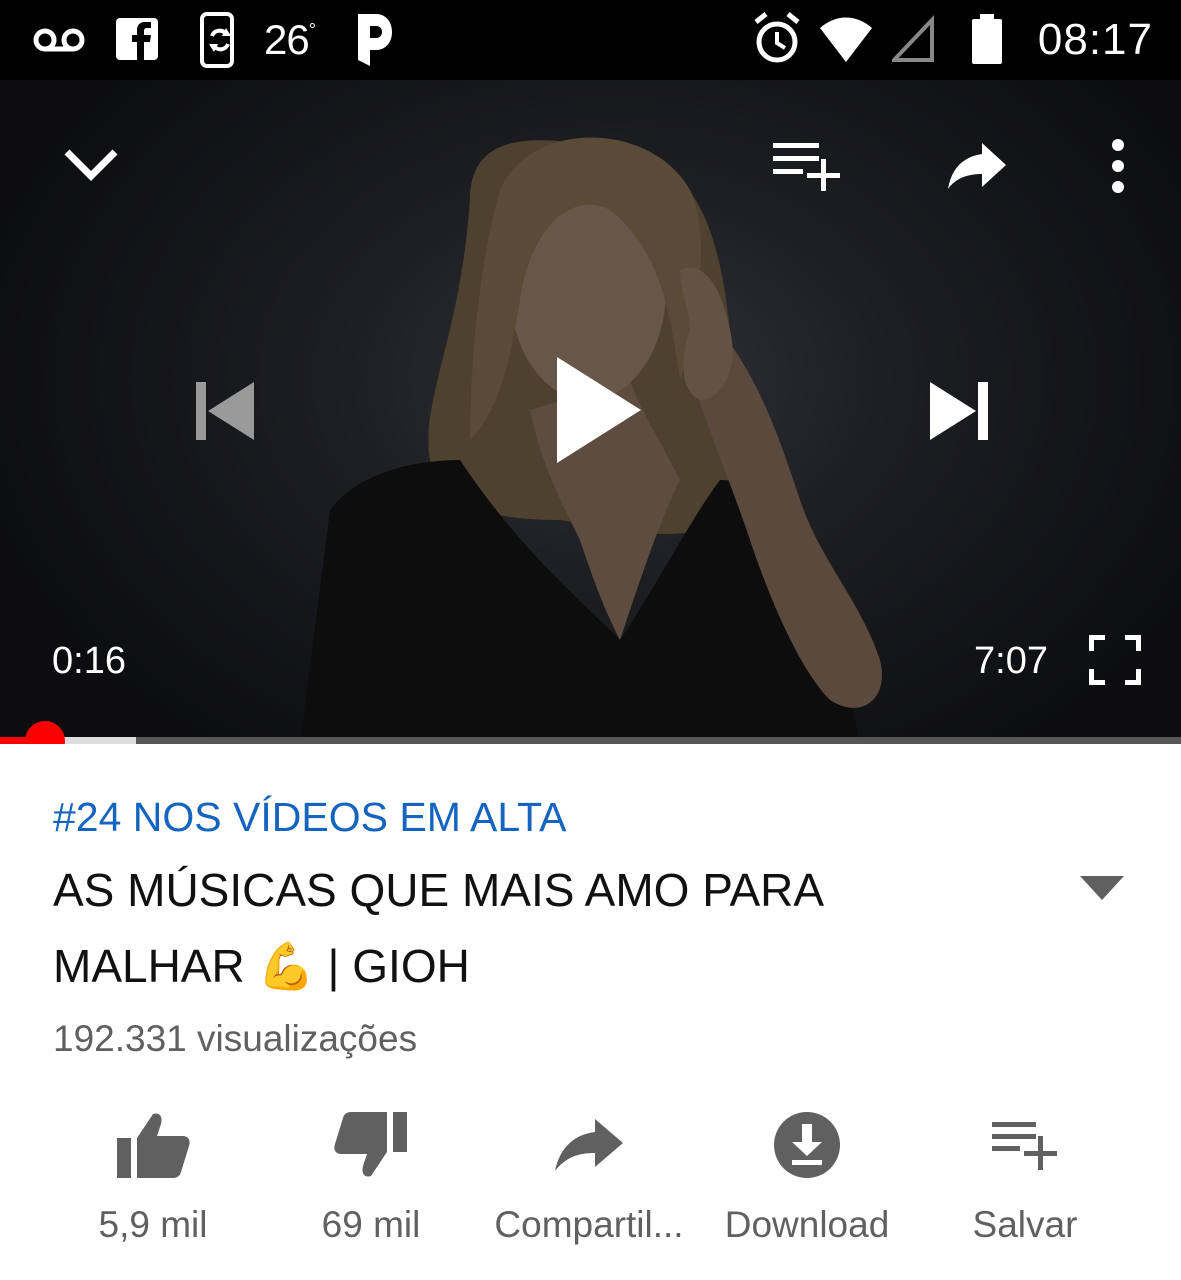 This screenshot has height=1280, width=1181. I want to click on wifi-icon, so click(846, 39).